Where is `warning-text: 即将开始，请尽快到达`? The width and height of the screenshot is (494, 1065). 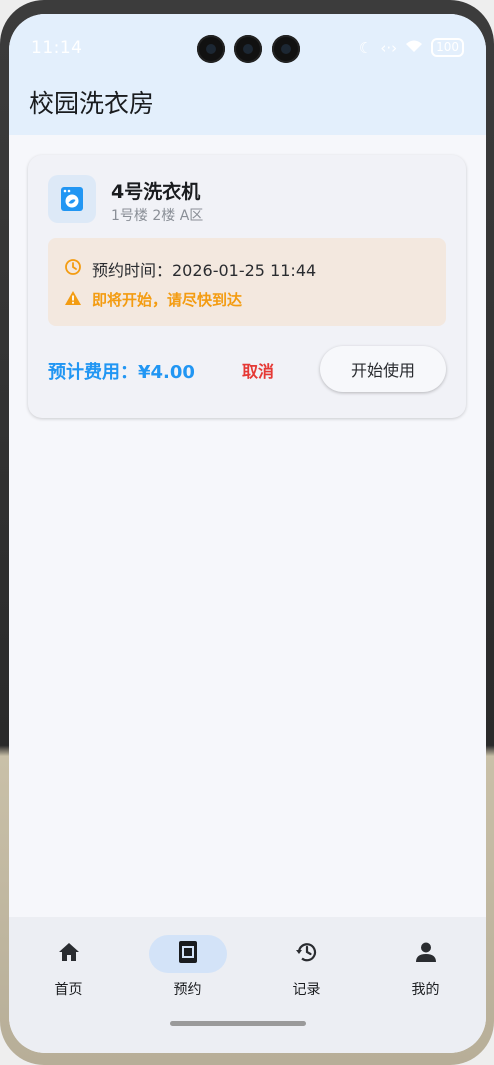
warning-text: 即将开始，请尽快到达 is located at coordinates (167, 300).